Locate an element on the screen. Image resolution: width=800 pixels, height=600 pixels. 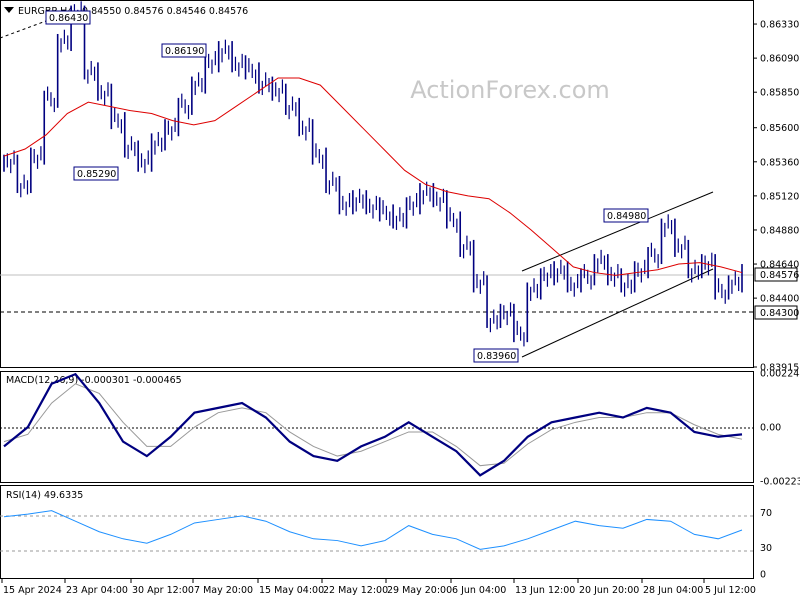
rsi-tick-label: 0 is located at coordinates (763, 575).